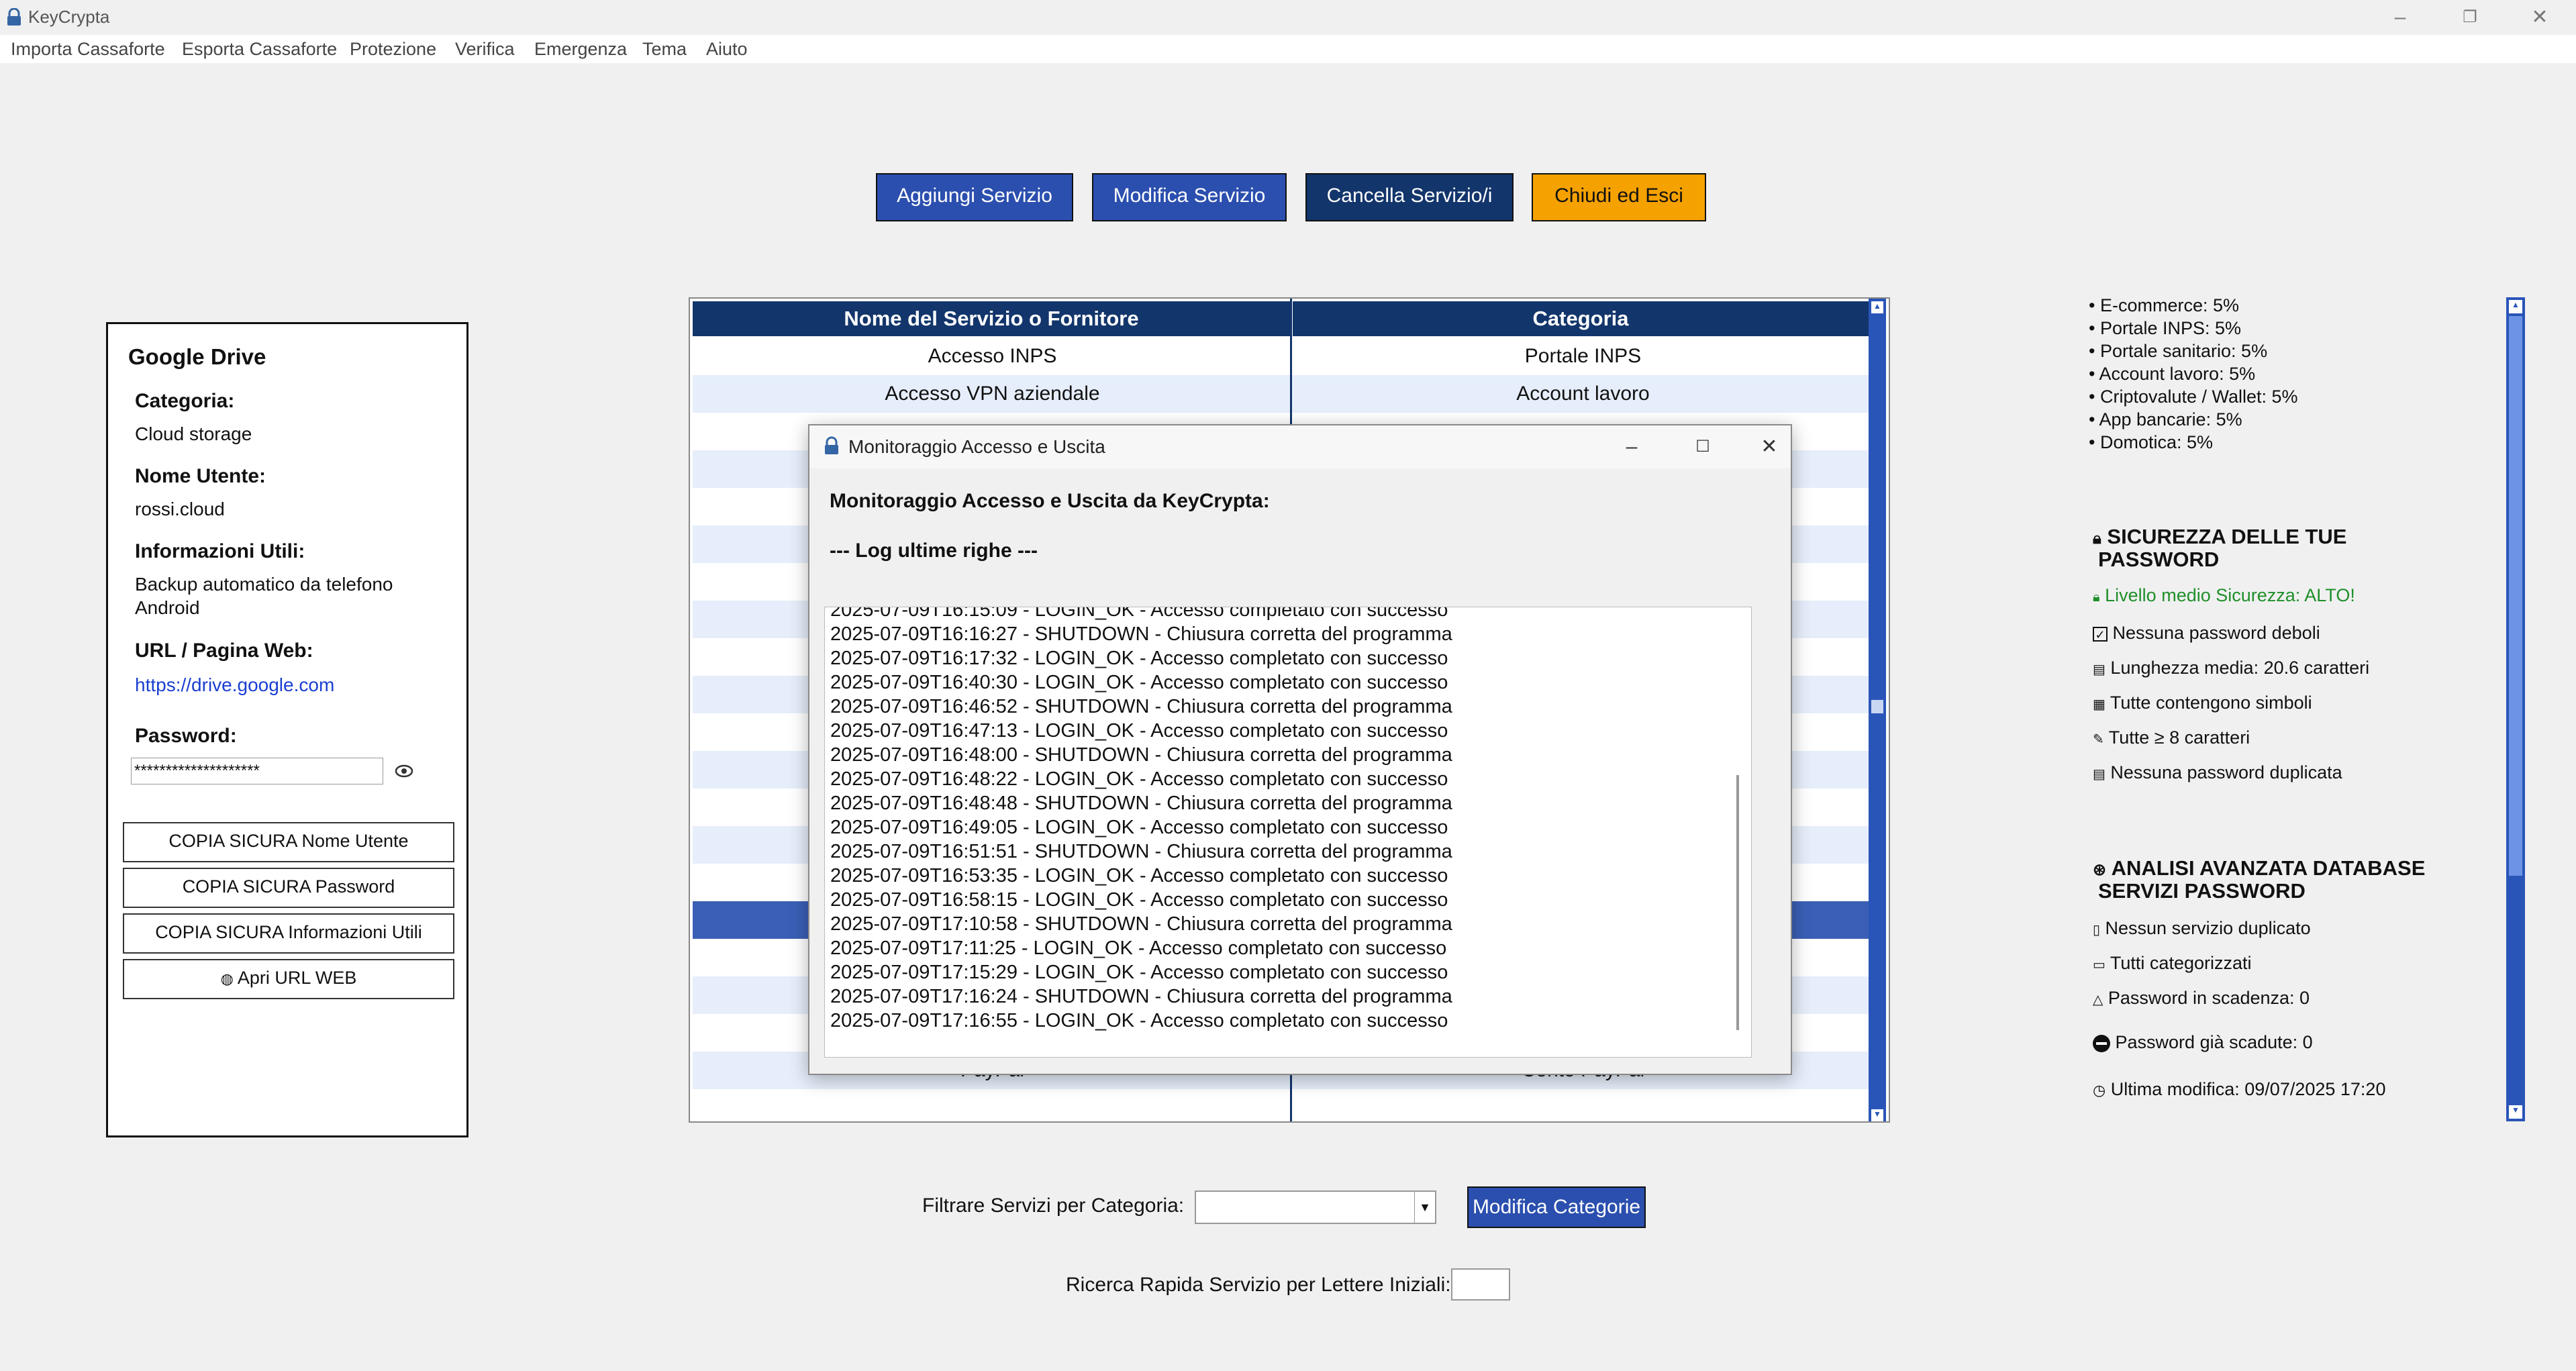  Describe the element at coordinates (1053, 1206) in the screenshot. I see `filter-label: Filtrare Servizi per Categoria:` at that location.